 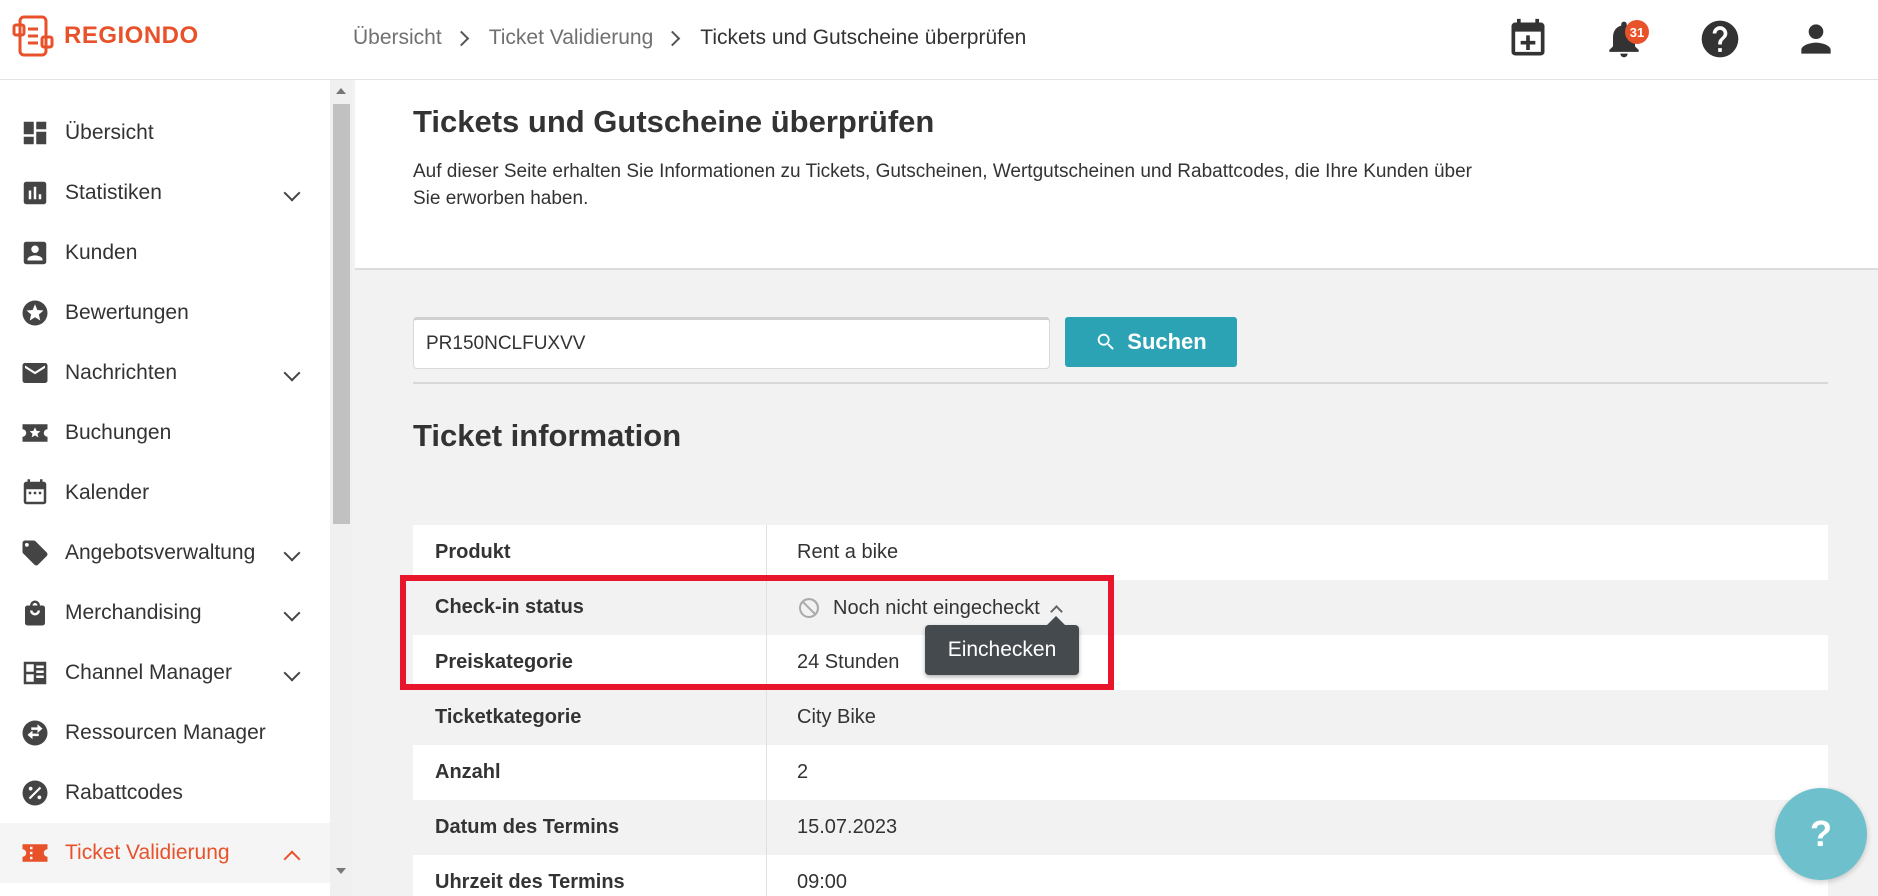 I want to click on sidebar-item-calendar: Kalender, so click(x=165, y=493).